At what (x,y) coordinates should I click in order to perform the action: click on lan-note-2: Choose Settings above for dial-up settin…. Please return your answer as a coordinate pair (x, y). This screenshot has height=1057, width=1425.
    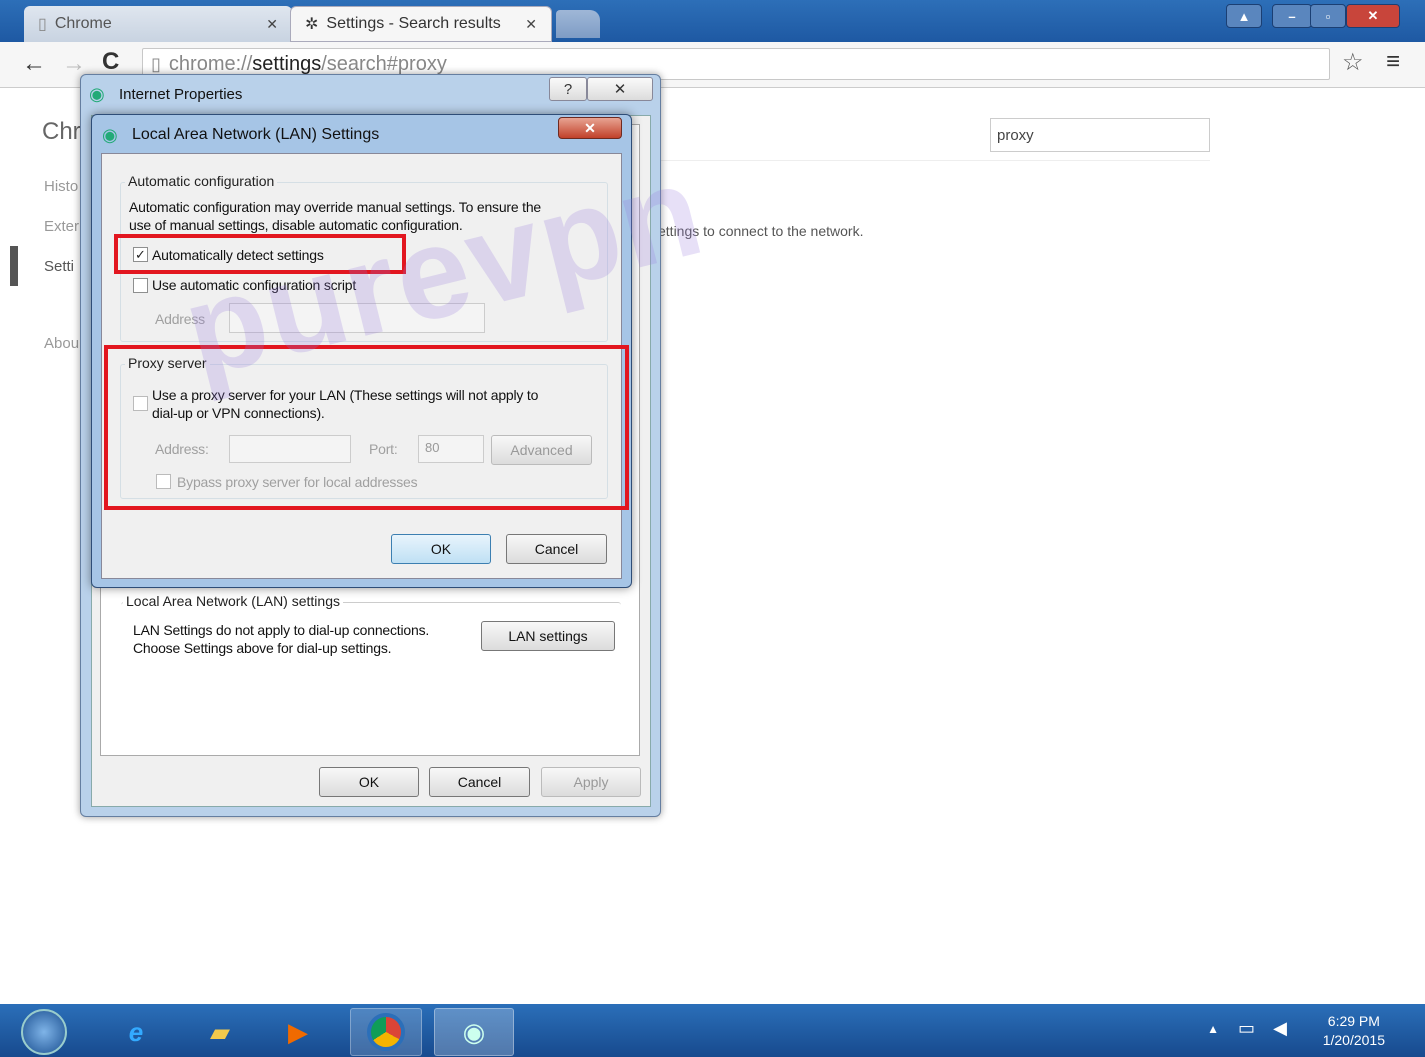
    Looking at the image, I should click on (262, 648).